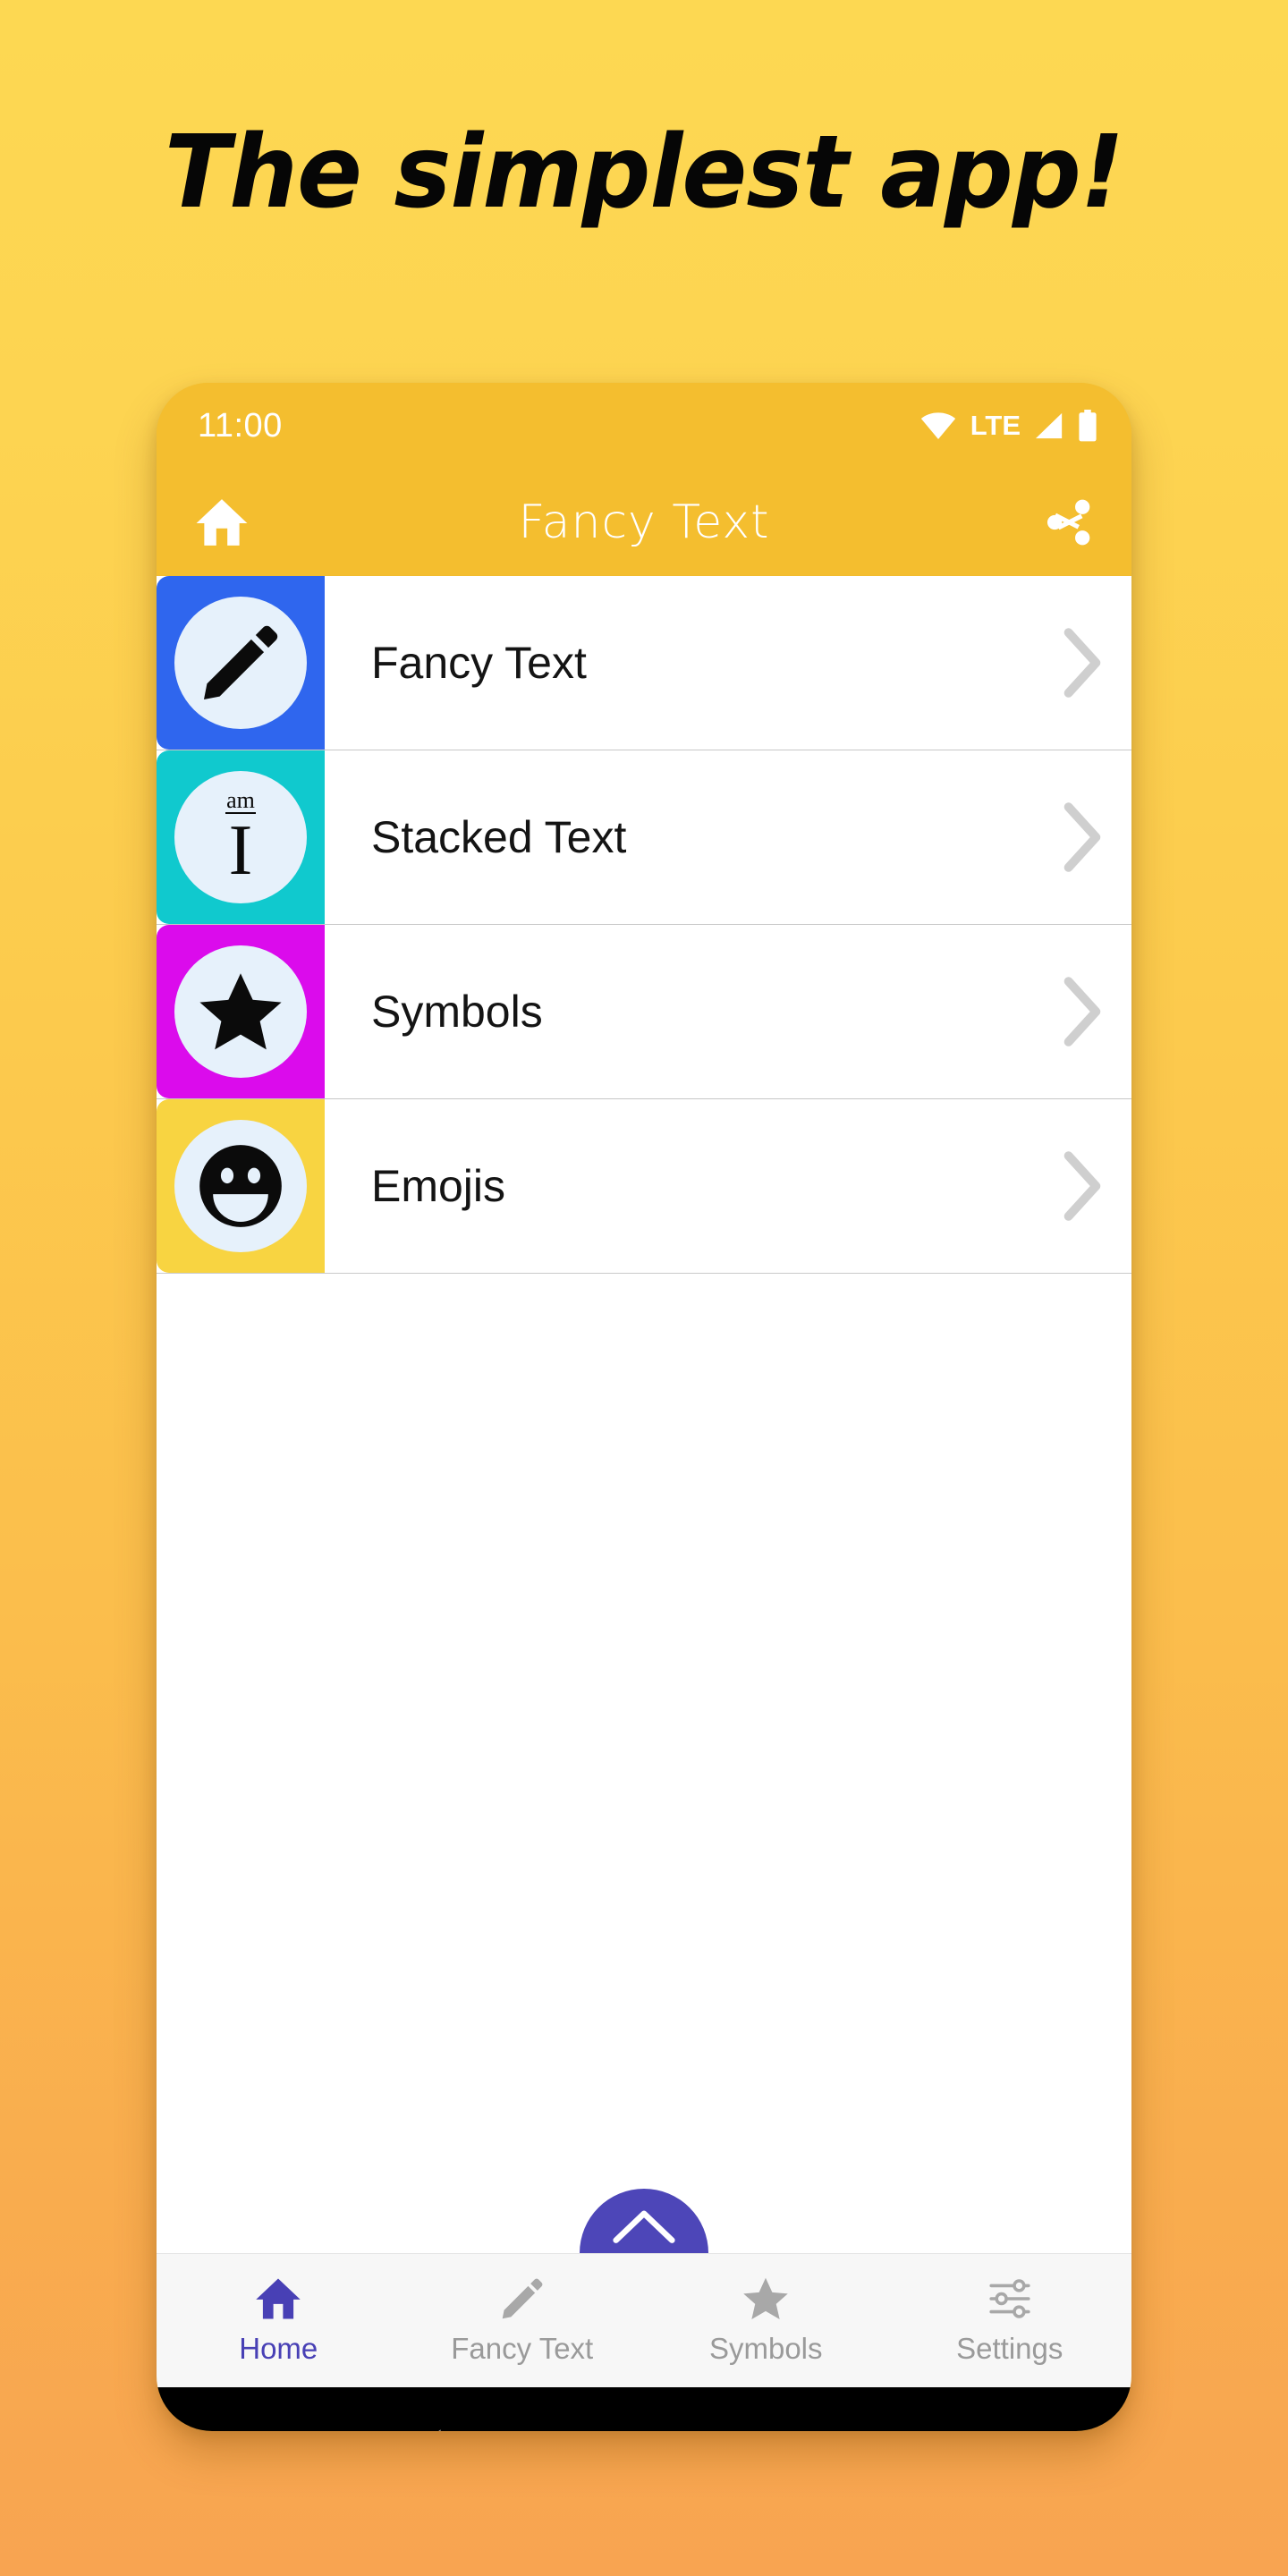 The width and height of the screenshot is (1288, 2576). I want to click on scroll-up-fab, so click(644, 2221).